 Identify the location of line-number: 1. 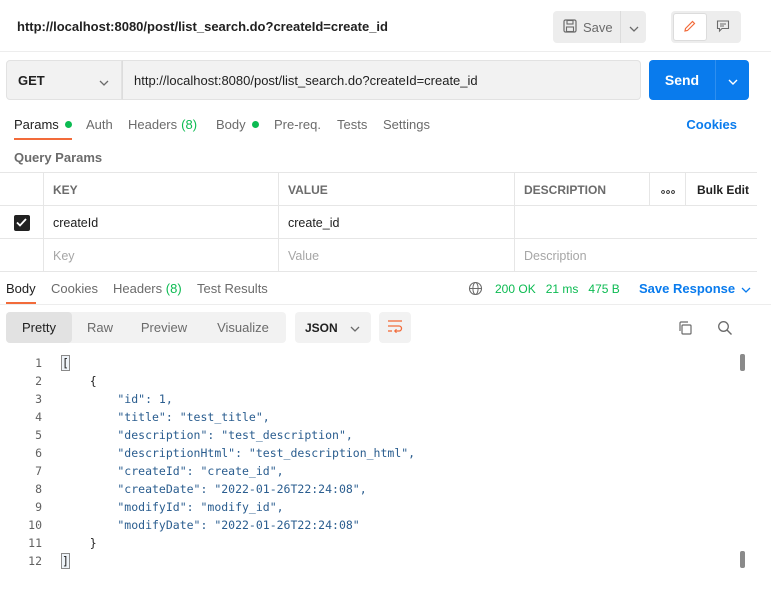
(38, 363).